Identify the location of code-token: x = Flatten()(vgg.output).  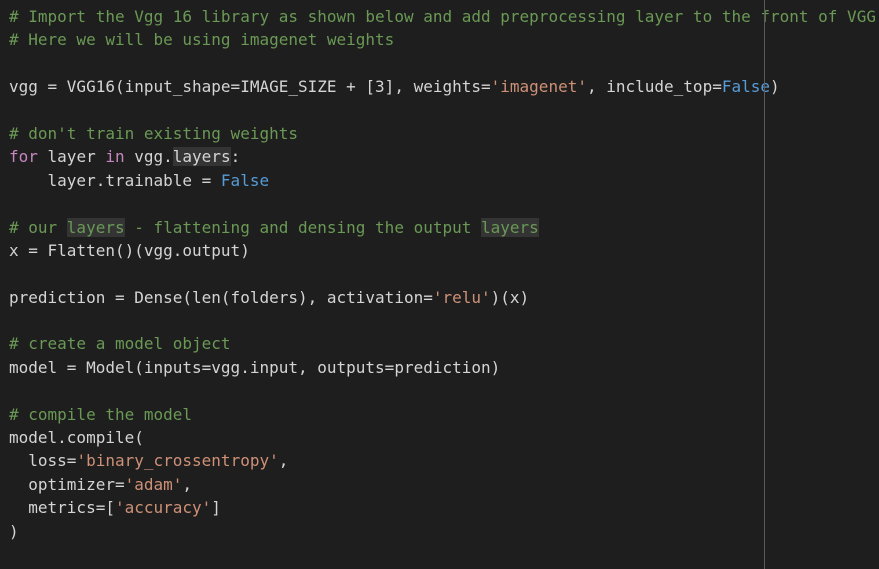
(129, 250).